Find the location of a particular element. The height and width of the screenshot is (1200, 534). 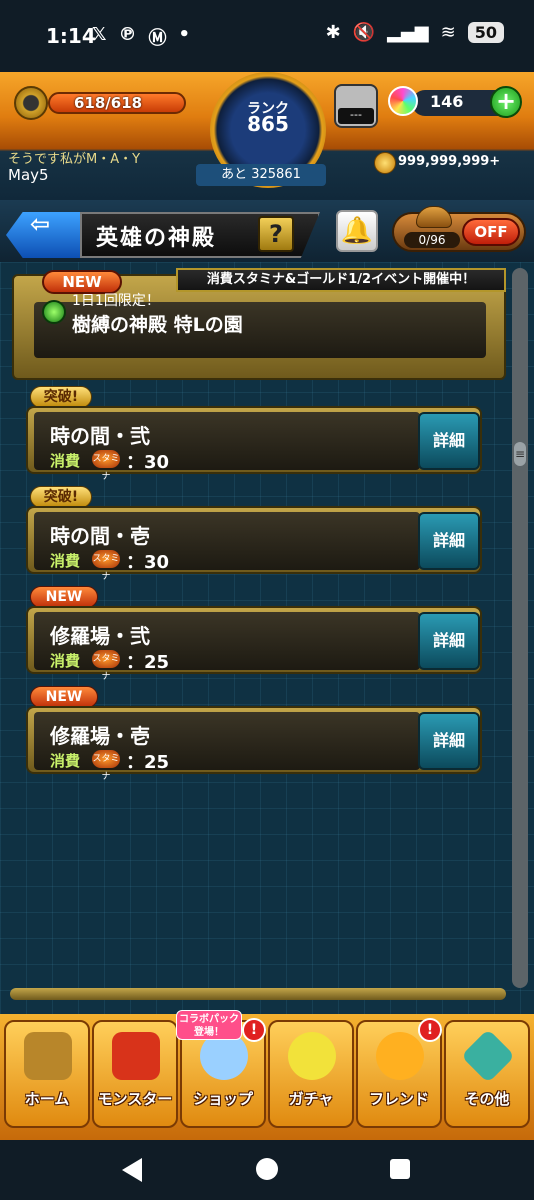

tab-label: ショップ is located at coordinates (222, 1099).